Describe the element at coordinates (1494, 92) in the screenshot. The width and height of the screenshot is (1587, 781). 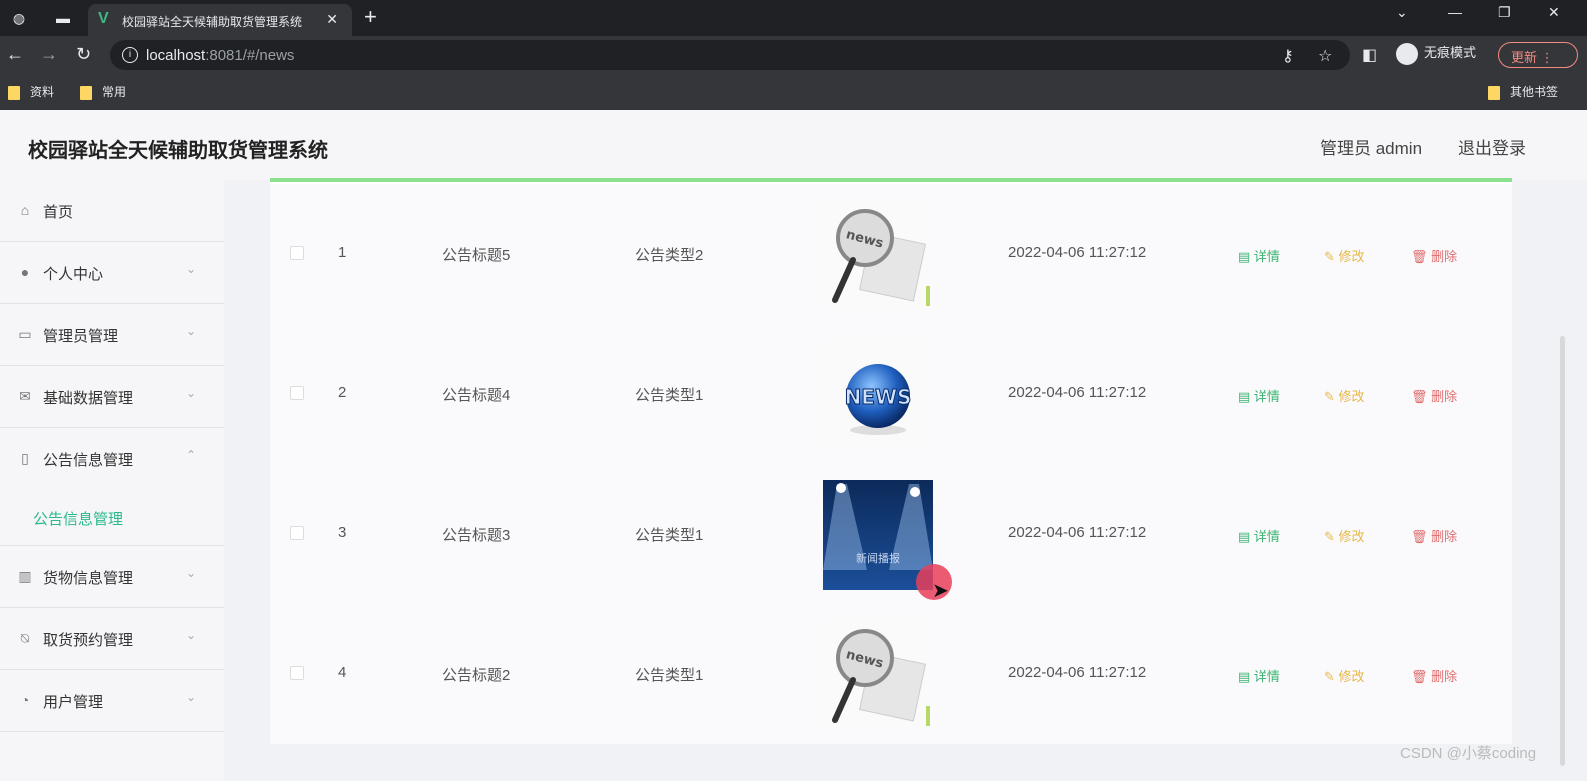
I see `folder-icon` at that location.